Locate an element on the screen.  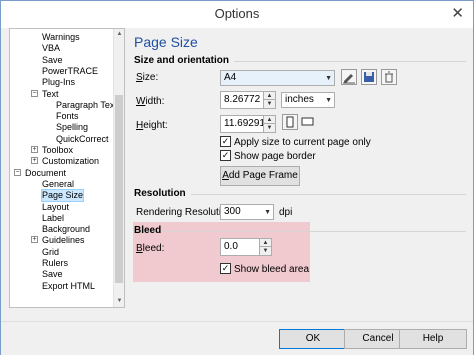
apply-current-label: Apply size to current page only is located at coordinates (302, 142).